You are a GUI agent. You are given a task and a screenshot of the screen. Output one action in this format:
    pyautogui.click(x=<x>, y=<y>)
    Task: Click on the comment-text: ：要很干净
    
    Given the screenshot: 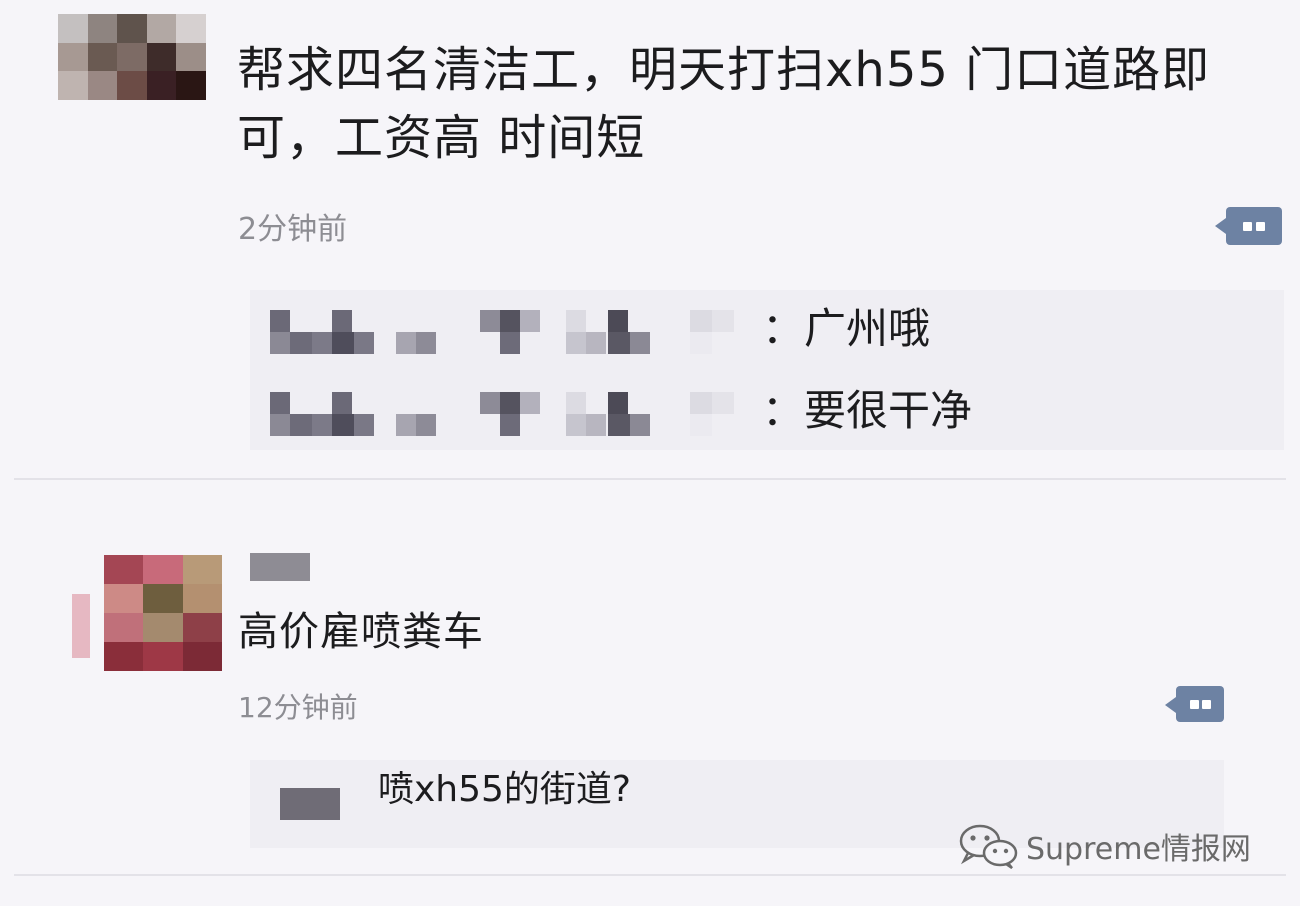 What is the action you would take?
    pyautogui.click(x=867, y=410)
    